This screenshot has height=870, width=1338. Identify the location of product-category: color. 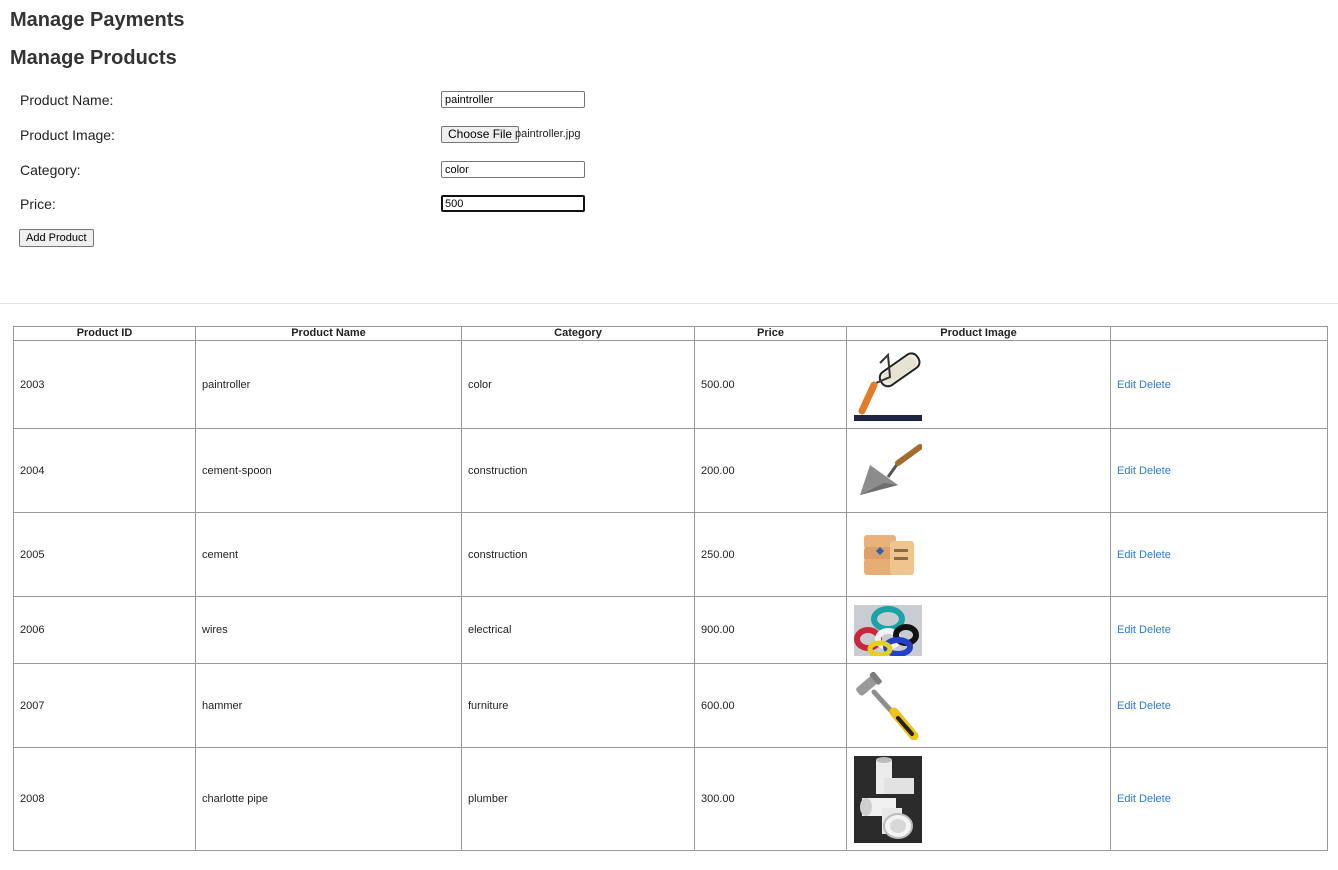
(578, 384).